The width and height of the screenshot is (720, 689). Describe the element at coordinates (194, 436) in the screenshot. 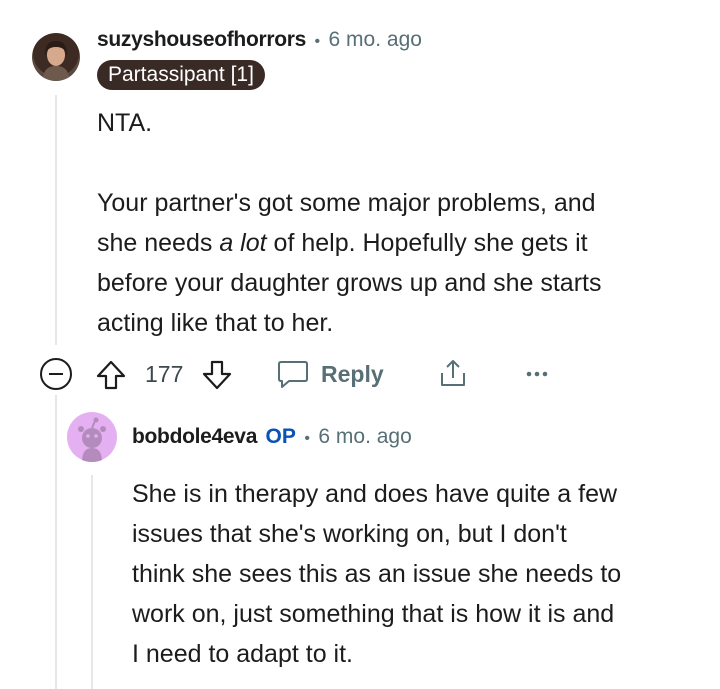

I see `username: bobdole4eva` at that location.